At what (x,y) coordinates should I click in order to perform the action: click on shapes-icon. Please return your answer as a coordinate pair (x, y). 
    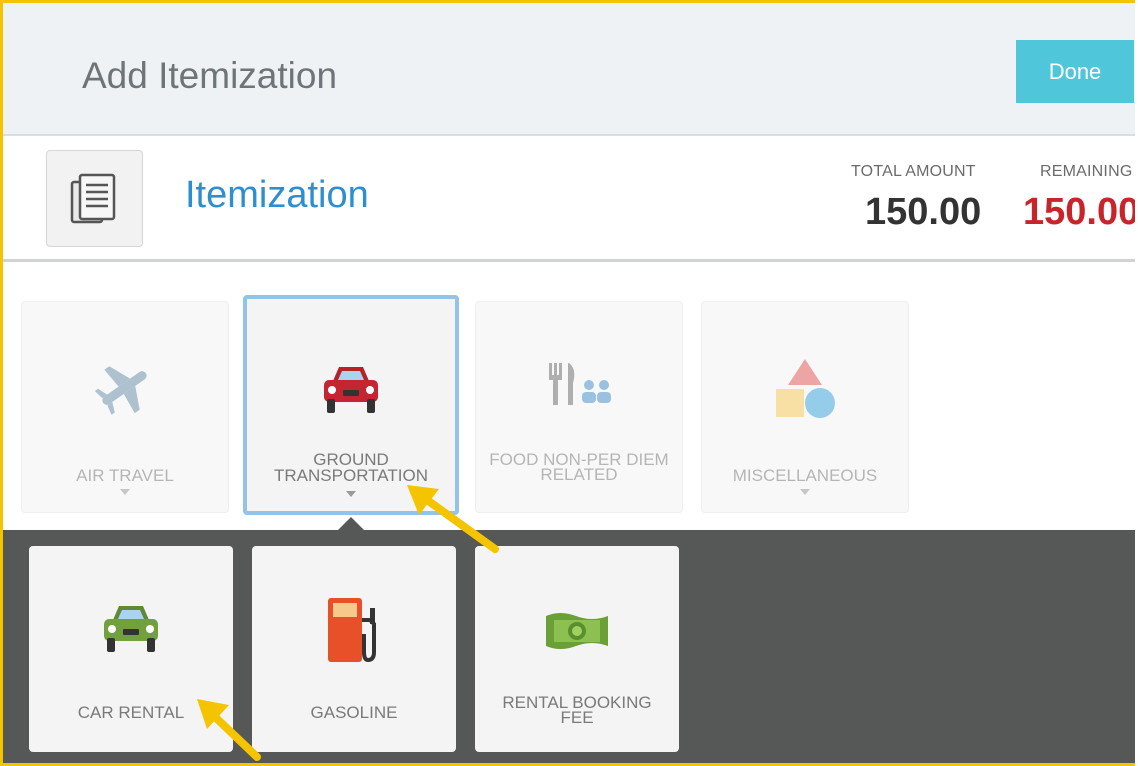
    Looking at the image, I should click on (805, 390).